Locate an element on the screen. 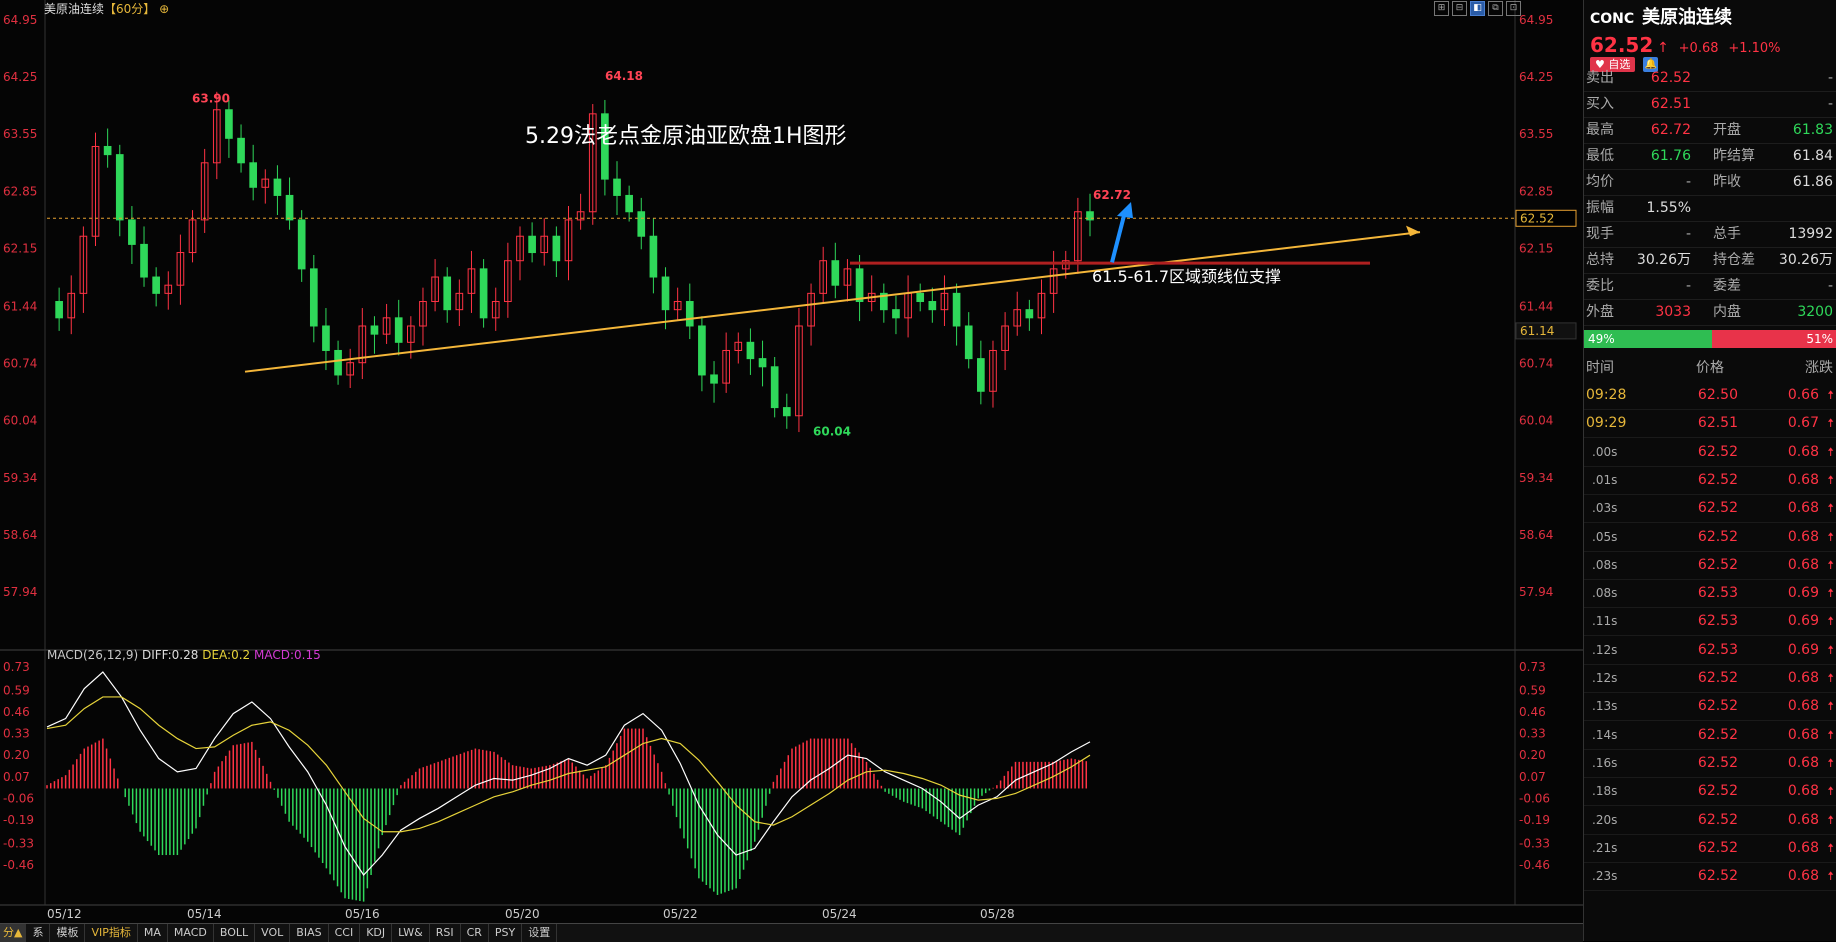 This screenshot has height=942, width=1836. tick-time: .11s is located at coordinates (1605, 621).